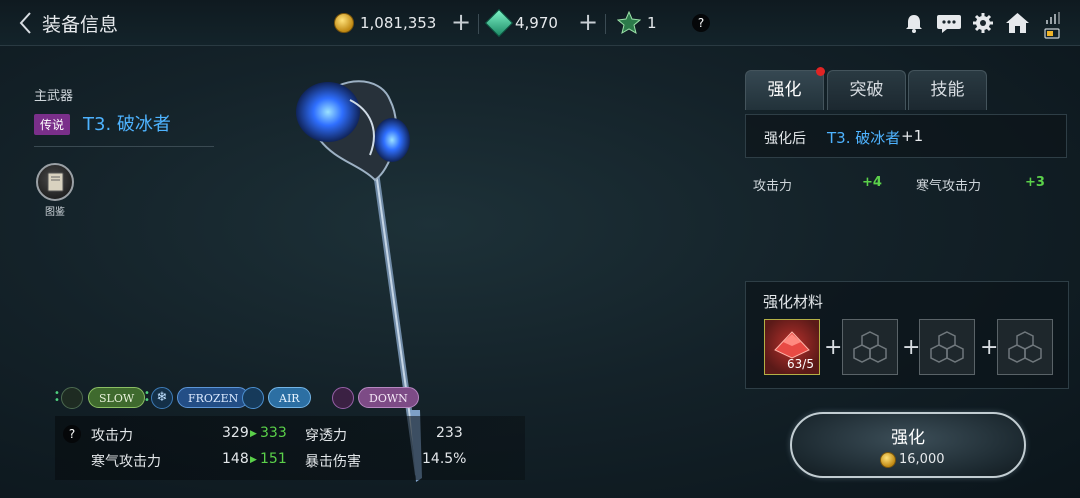 Image resolution: width=1080 pixels, height=498 pixels. What do you see at coordinates (253, 398) in the screenshot?
I see `air-wing-icon` at bounding box center [253, 398].